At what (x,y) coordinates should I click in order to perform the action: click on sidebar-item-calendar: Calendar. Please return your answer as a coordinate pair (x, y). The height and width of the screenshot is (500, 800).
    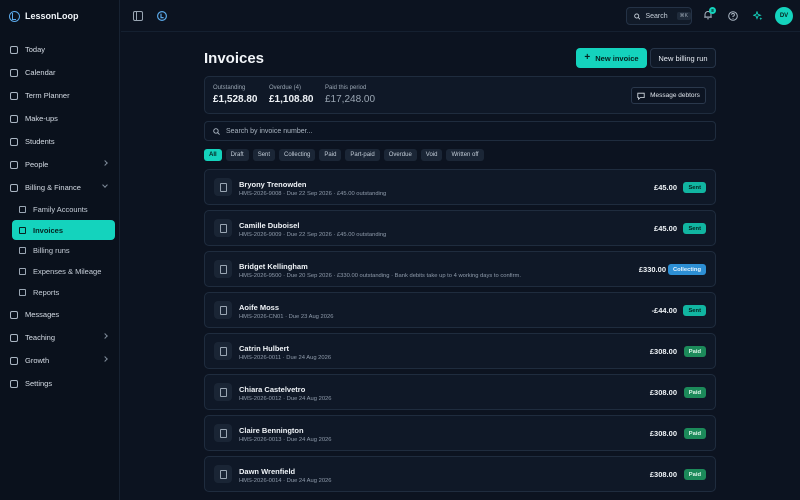
    Looking at the image, I should click on (60, 72).